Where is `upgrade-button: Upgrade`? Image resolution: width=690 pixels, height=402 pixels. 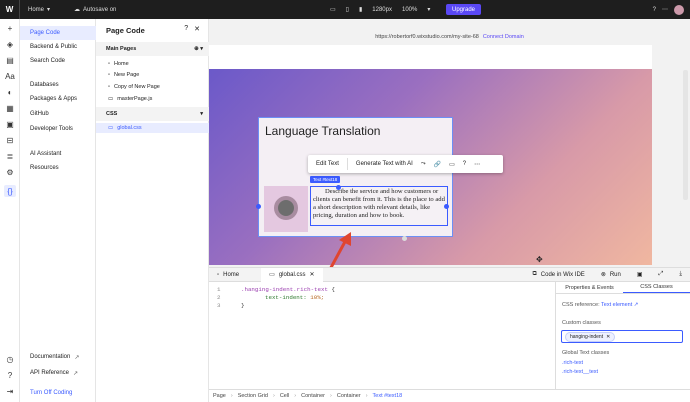 upgrade-button: Upgrade is located at coordinates (464, 9).